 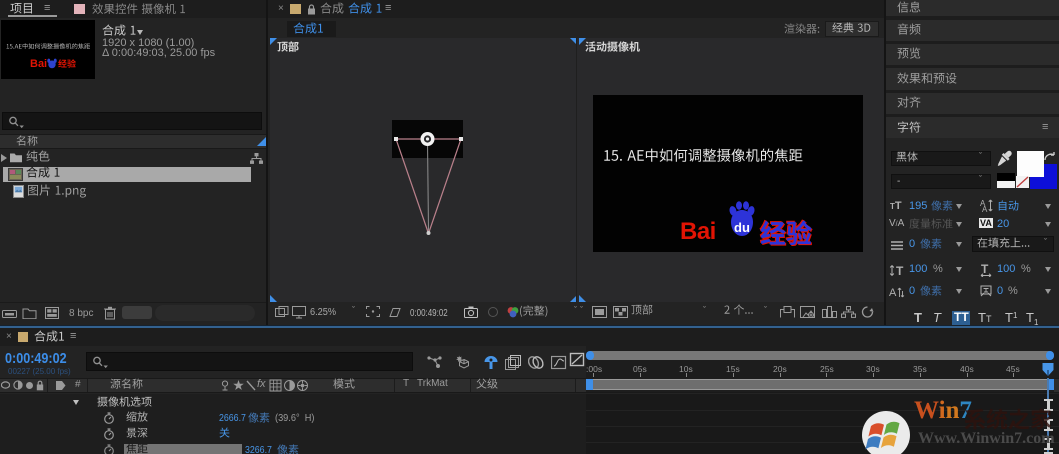 What do you see at coordinates (900, 270) in the screenshot?
I see `svg-text: T` at bounding box center [900, 270].